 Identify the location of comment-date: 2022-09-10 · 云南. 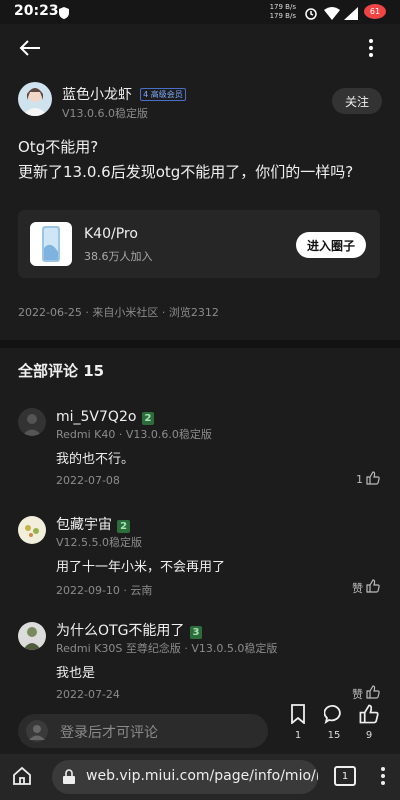
(104, 590).